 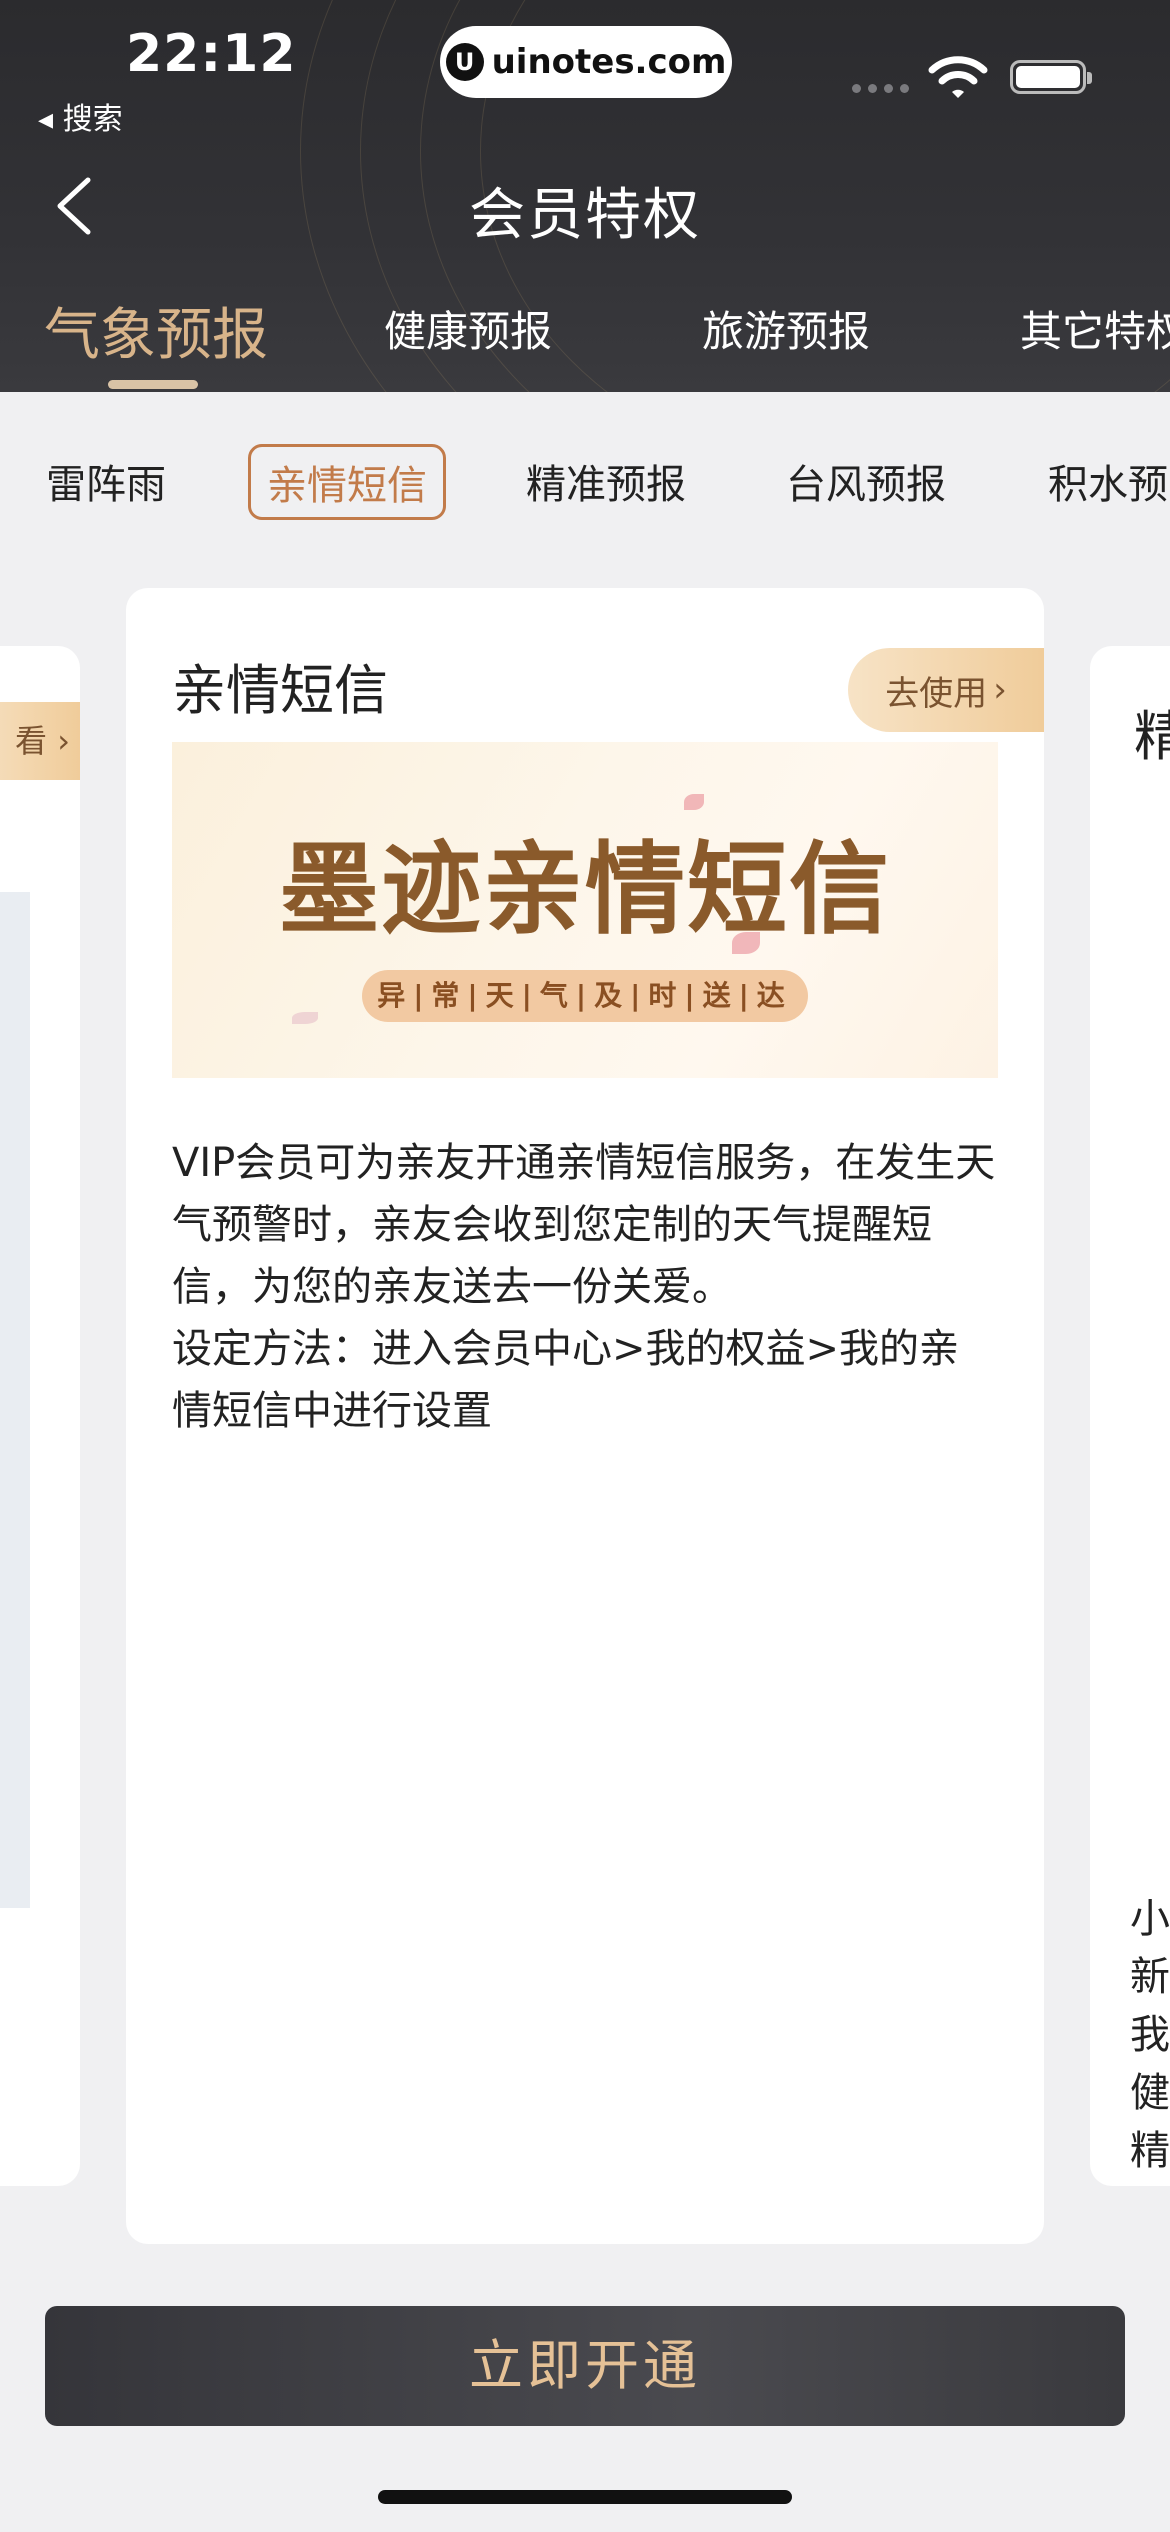 I want to click on banner-title: 墨迹亲情短信, so click(x=585, y=889).